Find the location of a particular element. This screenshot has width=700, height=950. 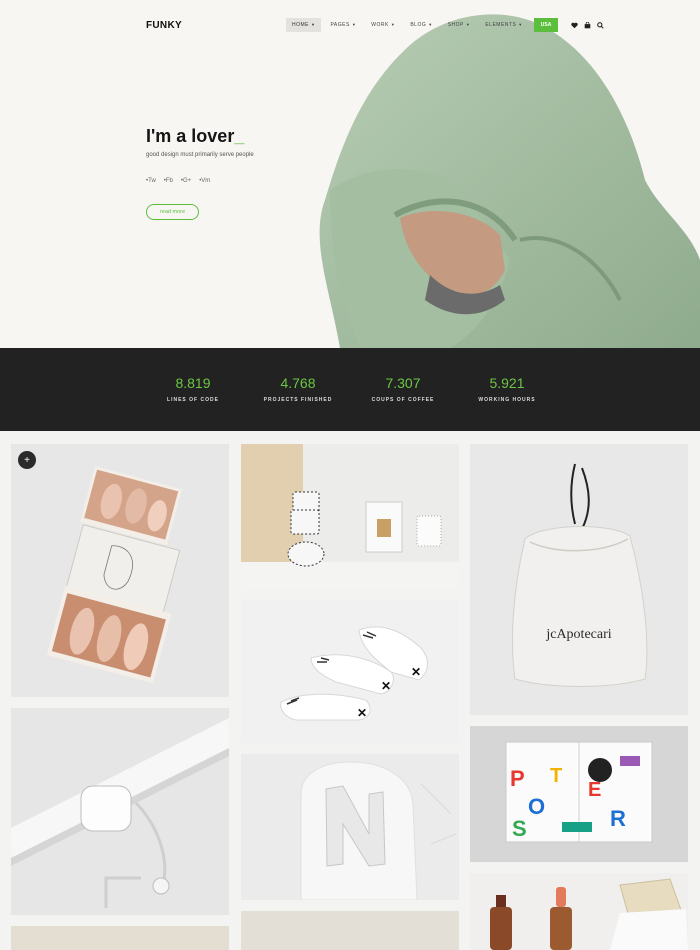

letter-n-image is located at coordinates (350, 827).